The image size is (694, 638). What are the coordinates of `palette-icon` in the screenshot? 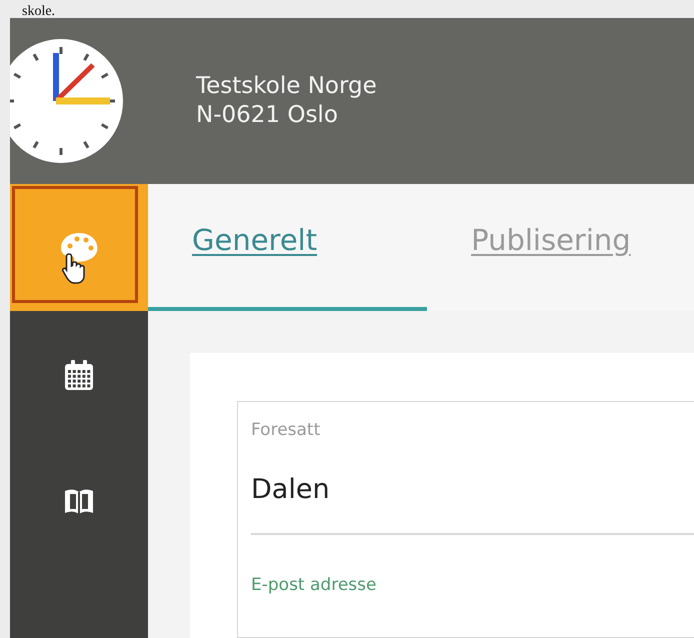 It's located at (79, 247).